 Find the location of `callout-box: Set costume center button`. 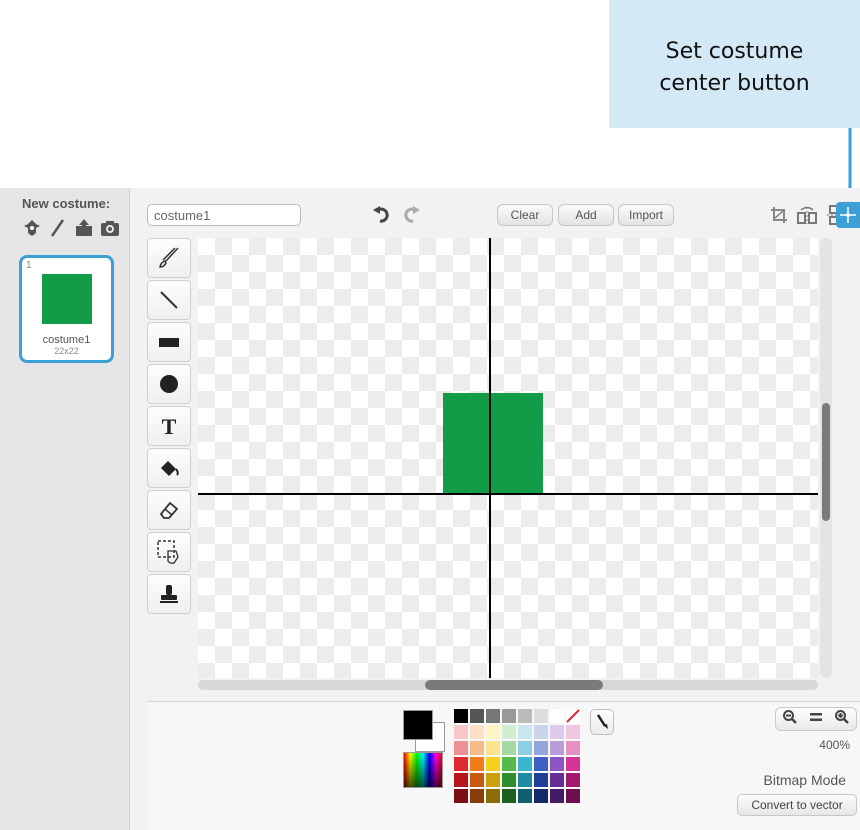

callout-box: Set costume center button is located at coordinates (734, 64).